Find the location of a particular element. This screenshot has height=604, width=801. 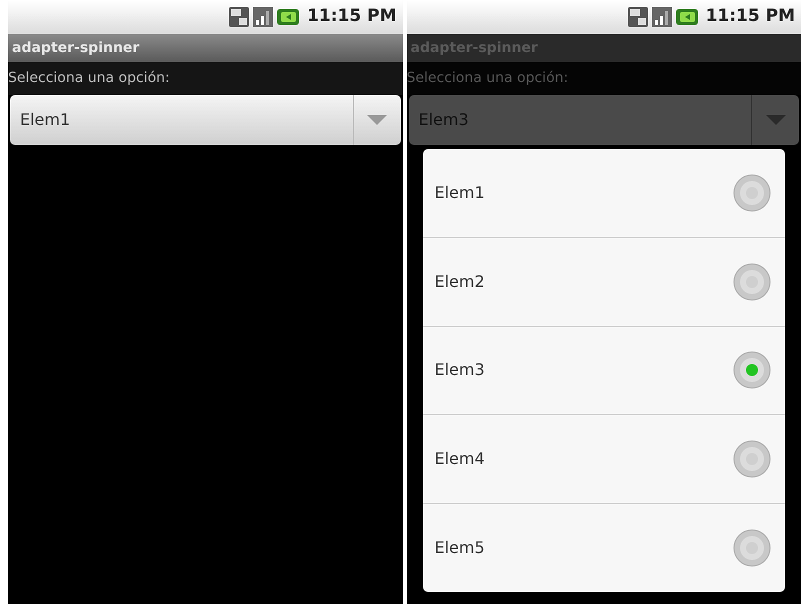

spinner-dropdown: Elem1 is located at coordinates (205, 120).